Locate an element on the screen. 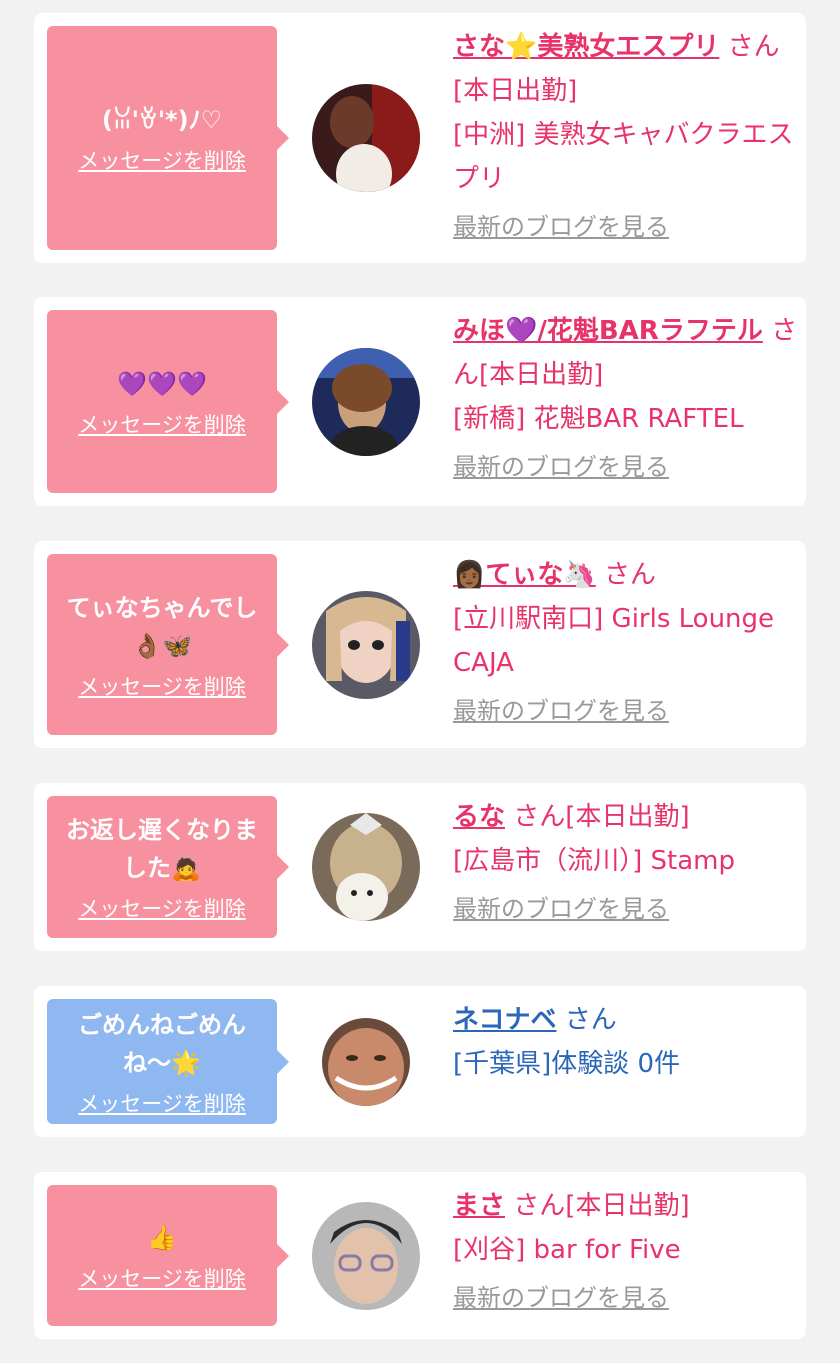 The width and height of the screenshot is (840, 1363). message-bubble: お返し遅くなりました🙇 メッセージを削除 is located at coordinates (168, 867).